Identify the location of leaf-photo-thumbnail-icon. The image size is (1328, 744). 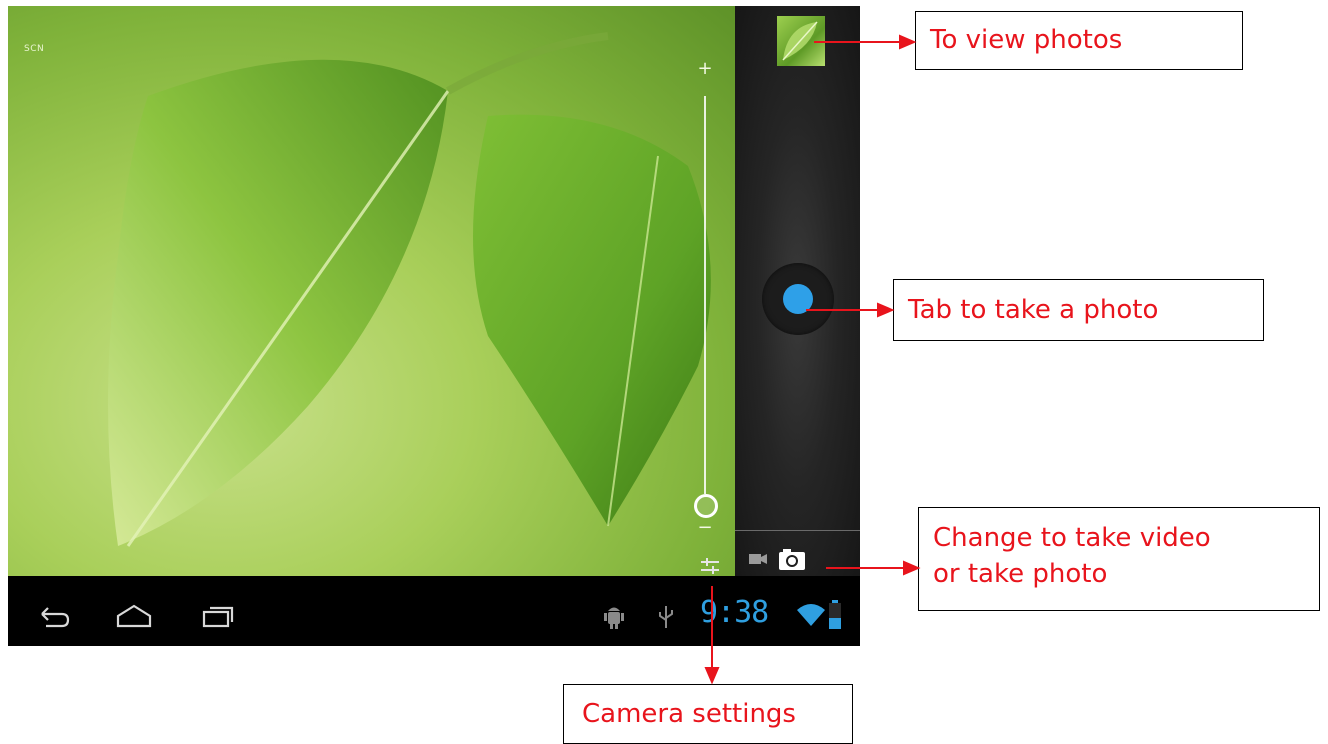
(801, 41).